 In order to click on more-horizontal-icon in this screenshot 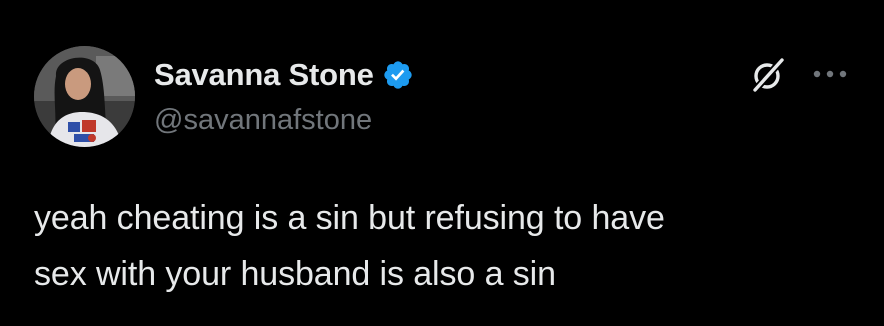, I will do `click(830, 74)`.